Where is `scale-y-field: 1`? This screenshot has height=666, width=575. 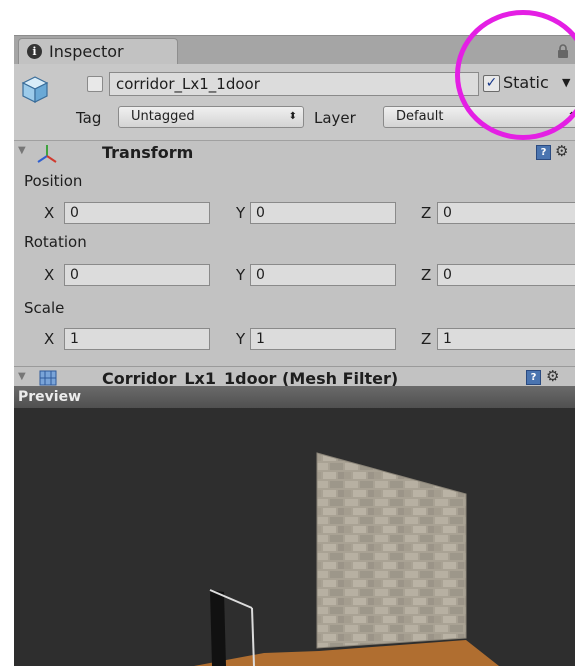
scale-y-field: 1 is located at coordinates (323, 339).